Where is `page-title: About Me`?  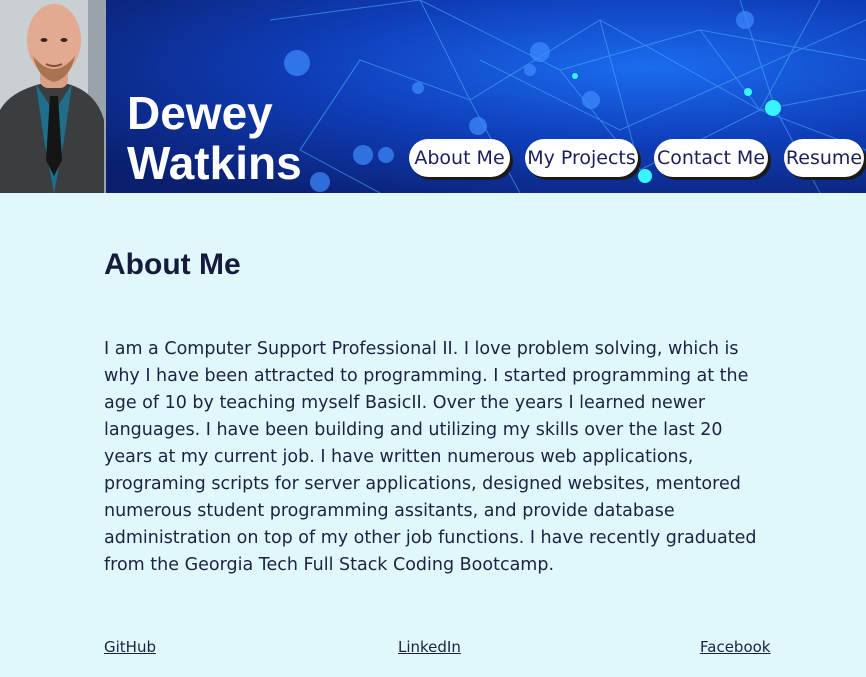 page-title: About Me is located at coordinates (172, 264).